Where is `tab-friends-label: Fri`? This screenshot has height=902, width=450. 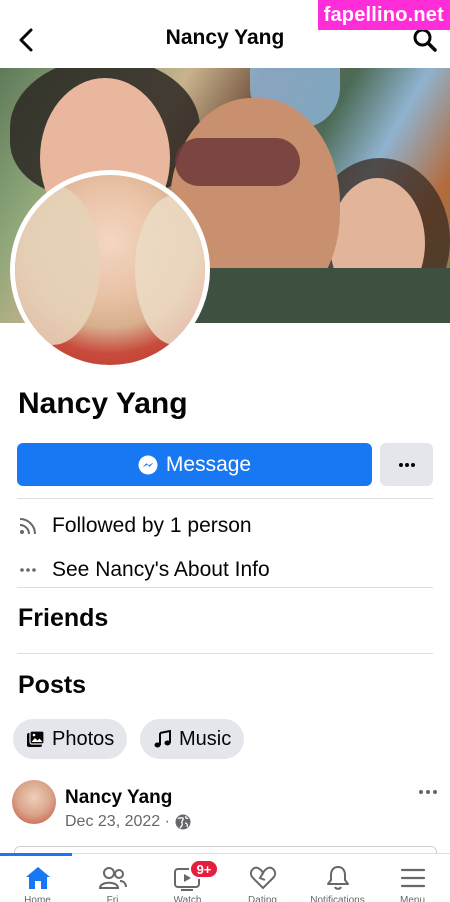
tab-friends-label: Fri is located at coordinates (112, 898).